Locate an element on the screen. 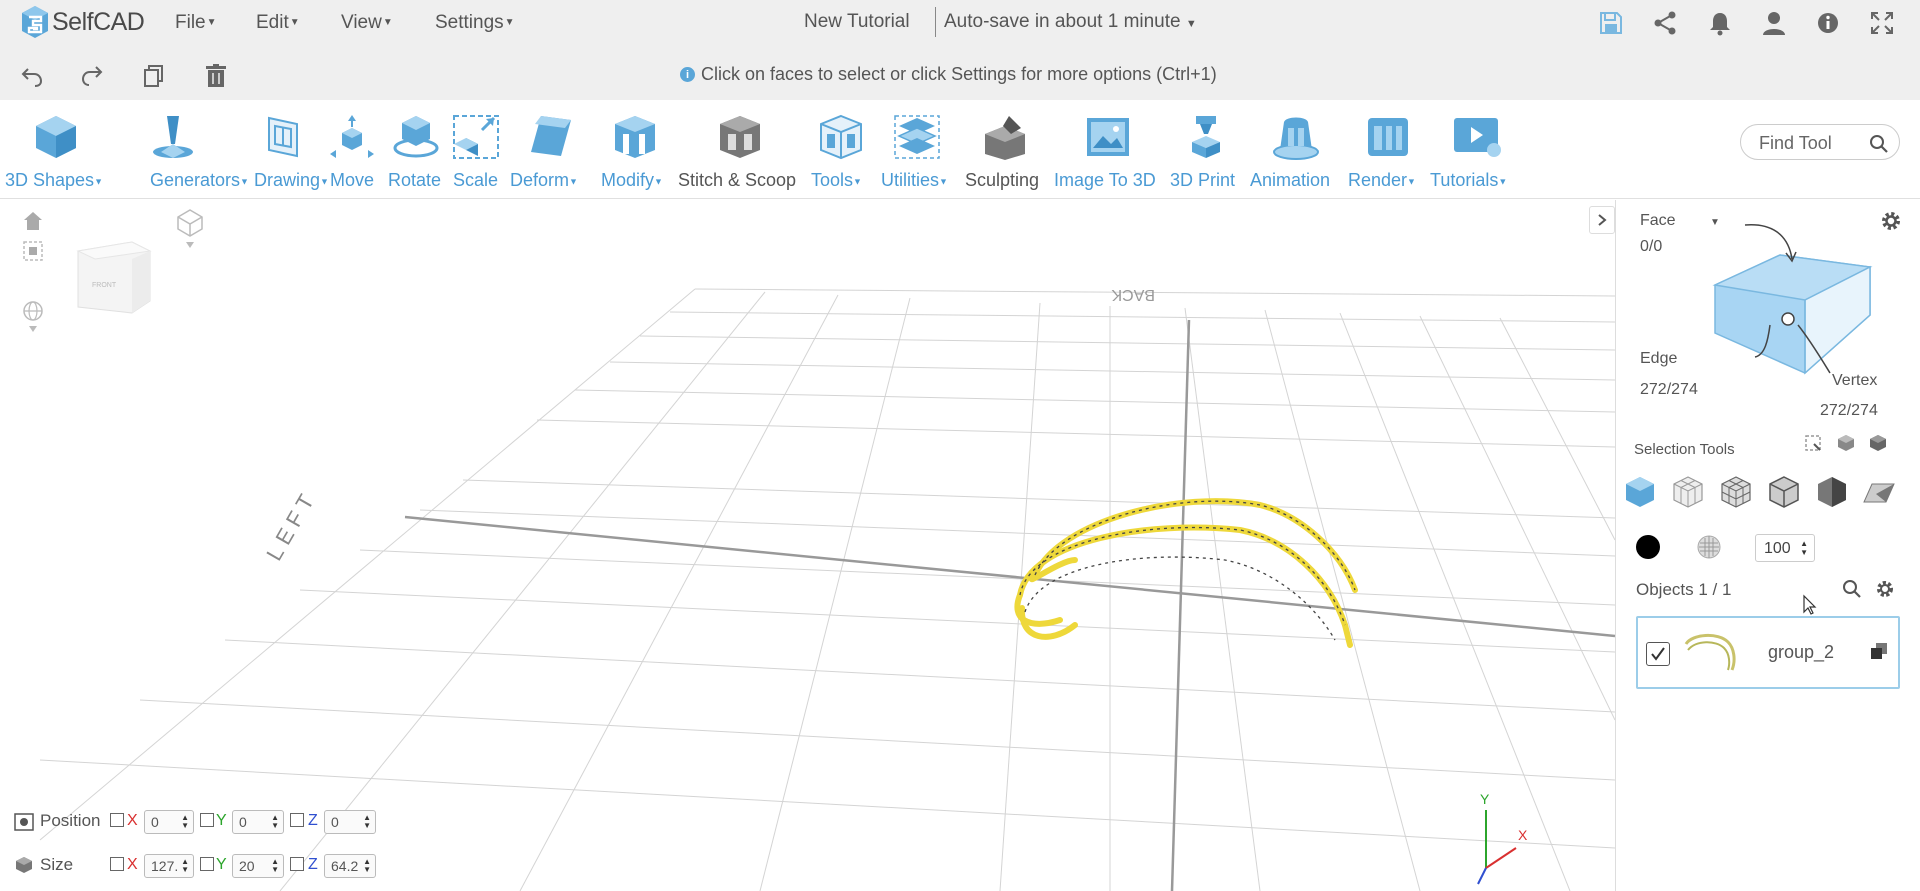 Image resolution: width=1920 pixels, height=891 pixels. tool-deform: Deform▼ is located at coordinates (549, 149).